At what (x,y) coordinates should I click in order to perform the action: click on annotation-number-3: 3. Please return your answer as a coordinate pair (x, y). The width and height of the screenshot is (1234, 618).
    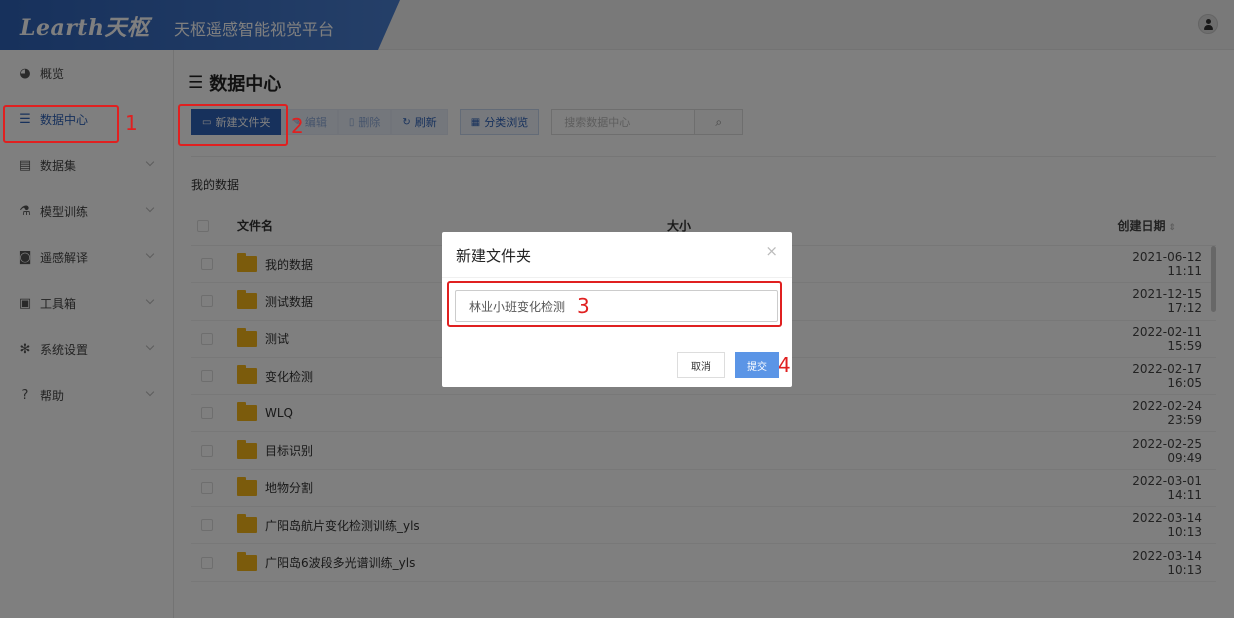
    Looking at the image, I should click on (583, 306).